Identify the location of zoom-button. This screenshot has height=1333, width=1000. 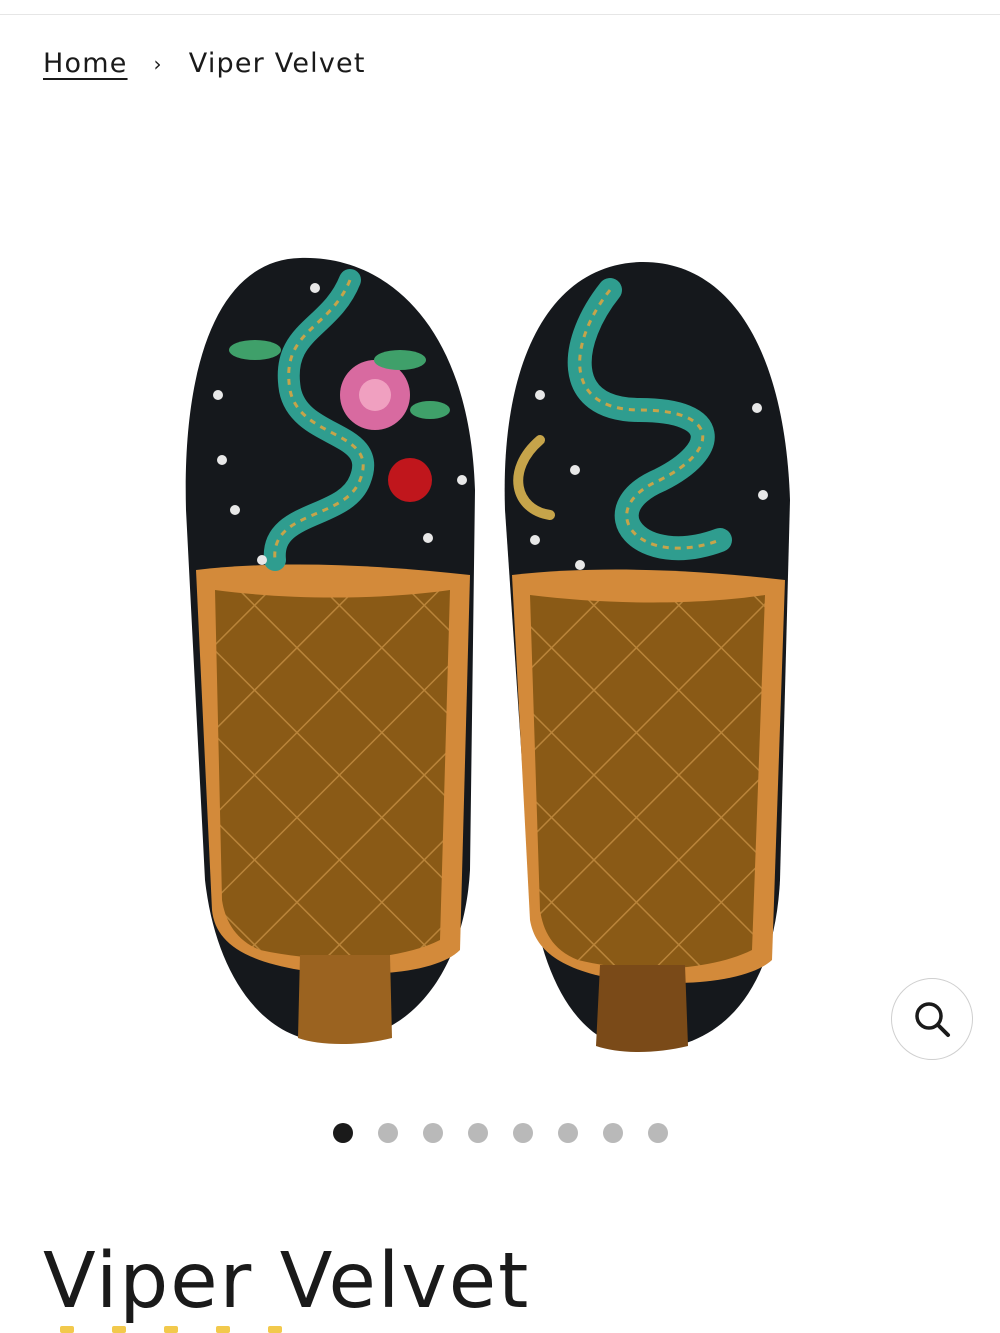
(932, 1019).